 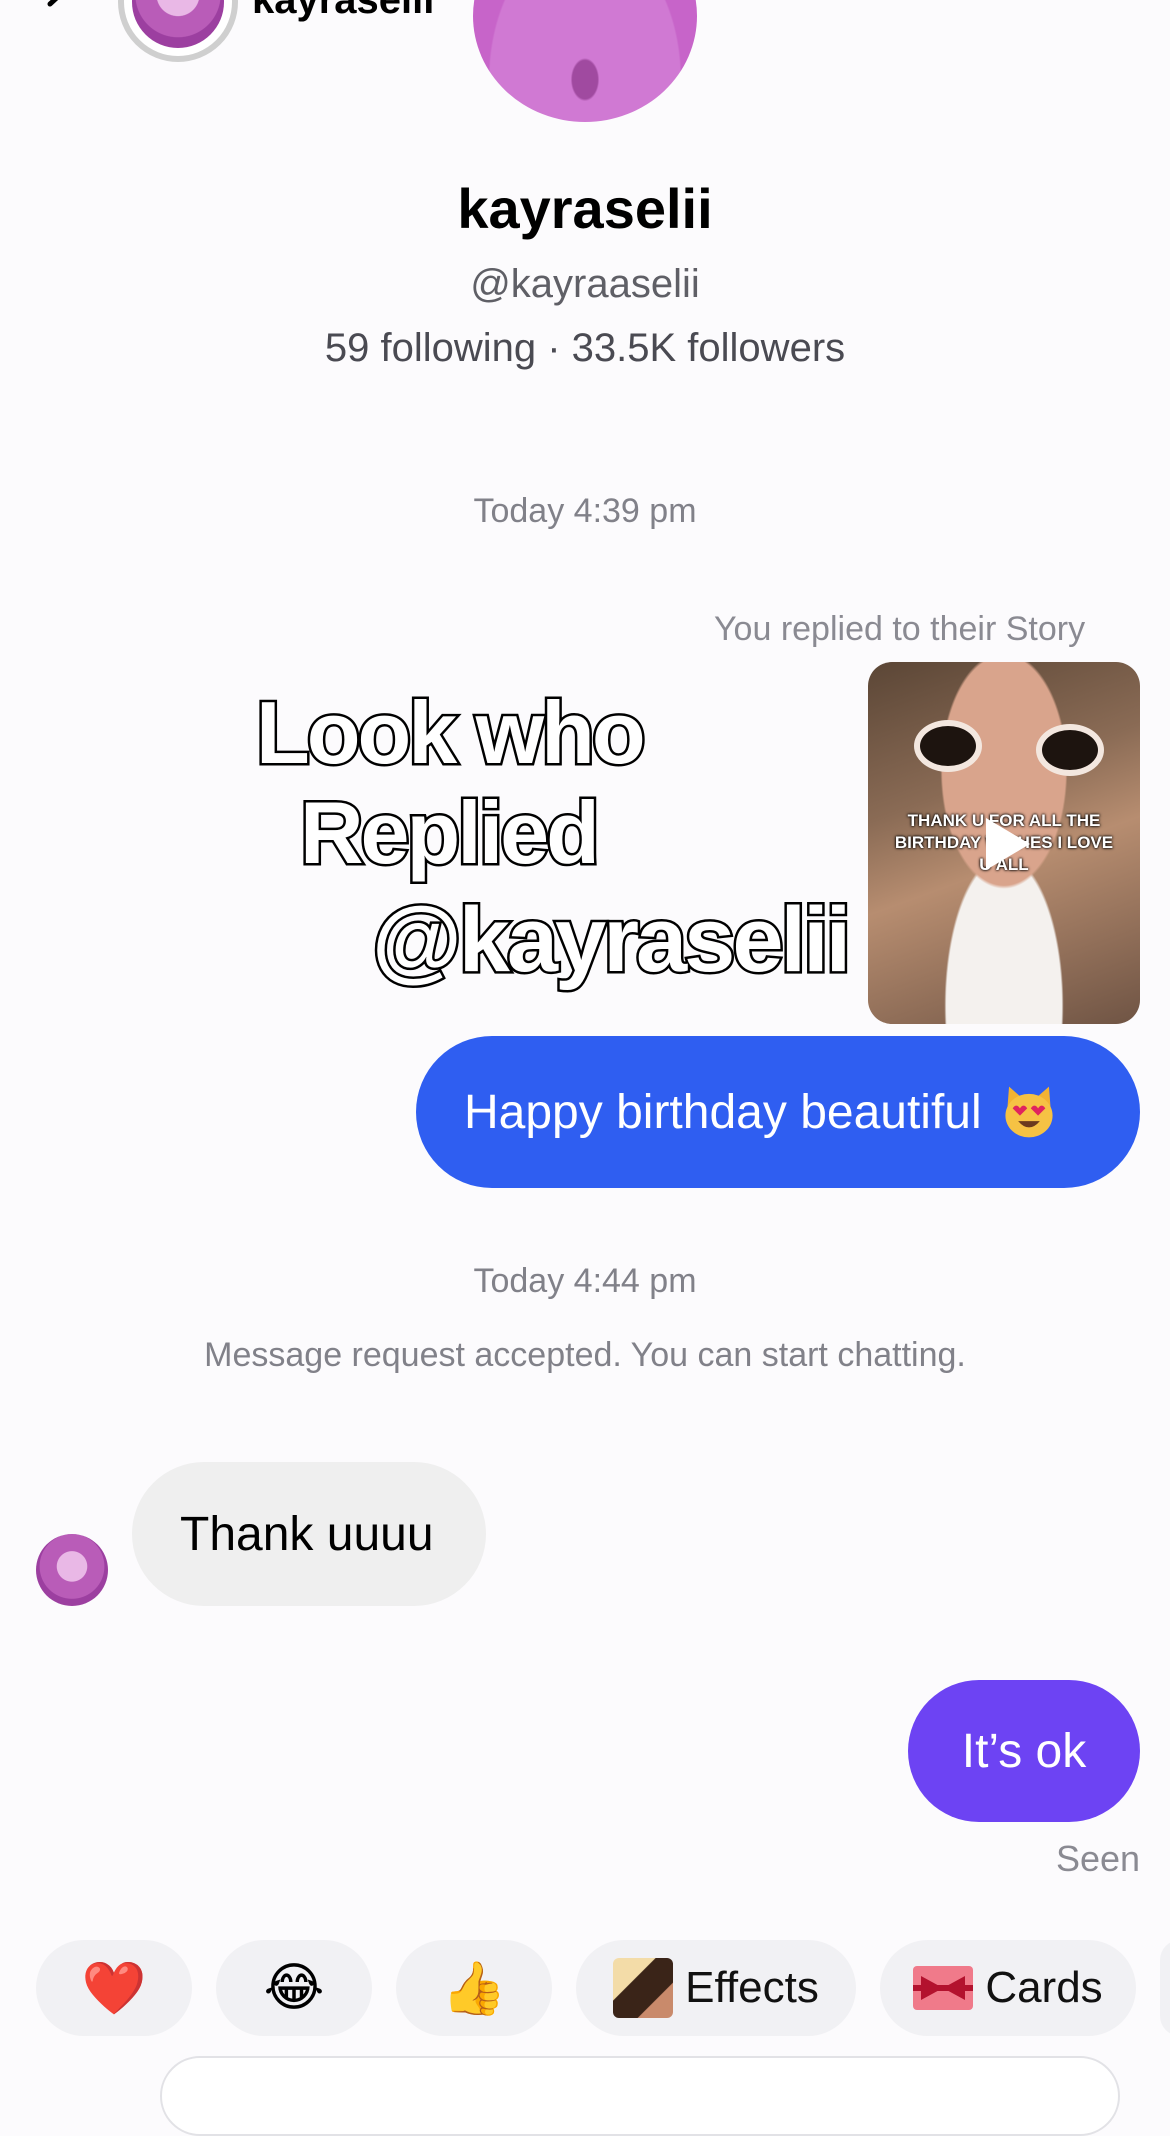 I want to click on laughing-emoji-icon: 😂, so click(x=294, y=1988).